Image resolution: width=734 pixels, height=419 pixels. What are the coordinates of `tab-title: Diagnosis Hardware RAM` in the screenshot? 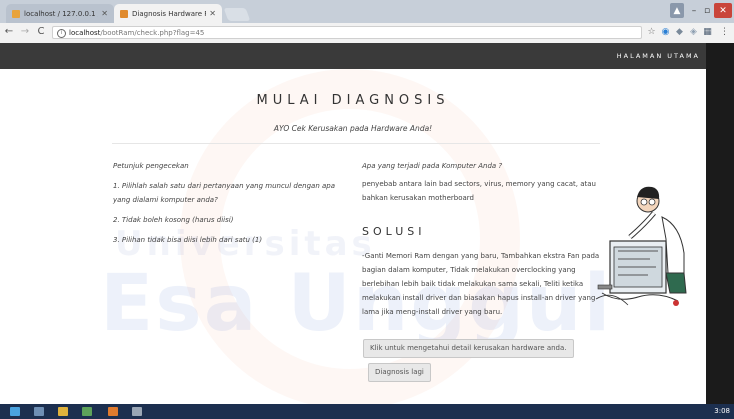 It's located at (169, 13).